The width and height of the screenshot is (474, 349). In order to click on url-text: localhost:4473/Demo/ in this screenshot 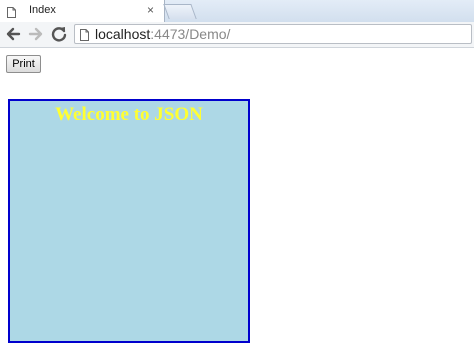, I will do `click(162, 34)`.